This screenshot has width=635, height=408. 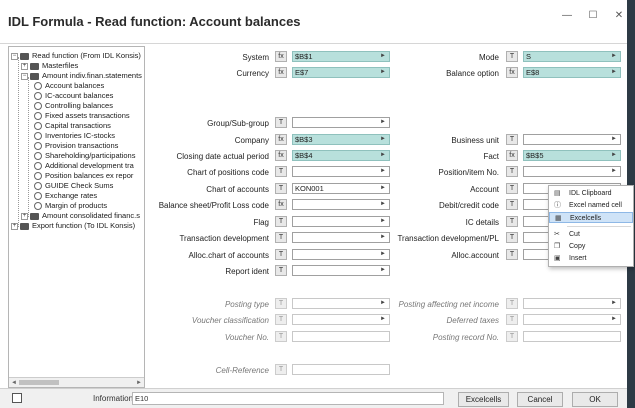 I want to click on company-mode-toggle: fx, so click(x=281, y=139).